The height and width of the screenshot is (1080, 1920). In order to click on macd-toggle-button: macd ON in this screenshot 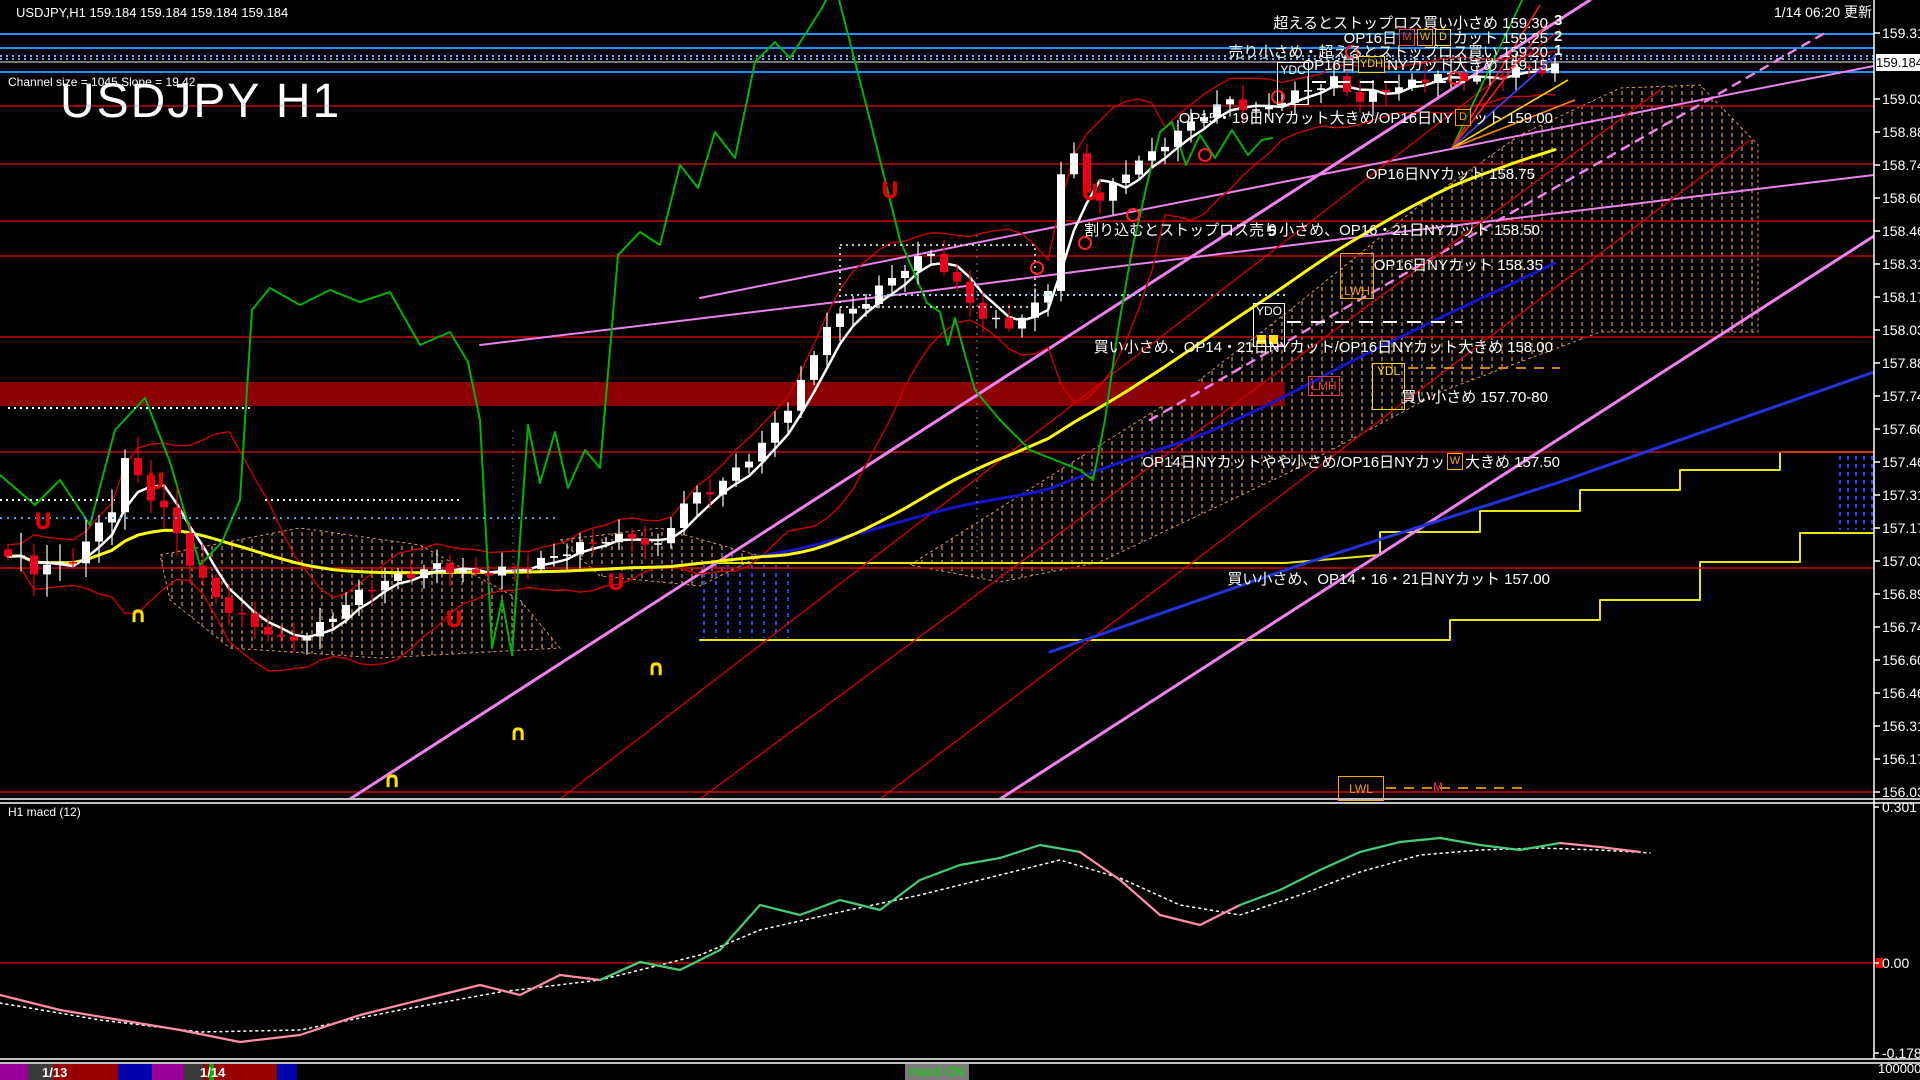, I will do `click(937, 1072)`.